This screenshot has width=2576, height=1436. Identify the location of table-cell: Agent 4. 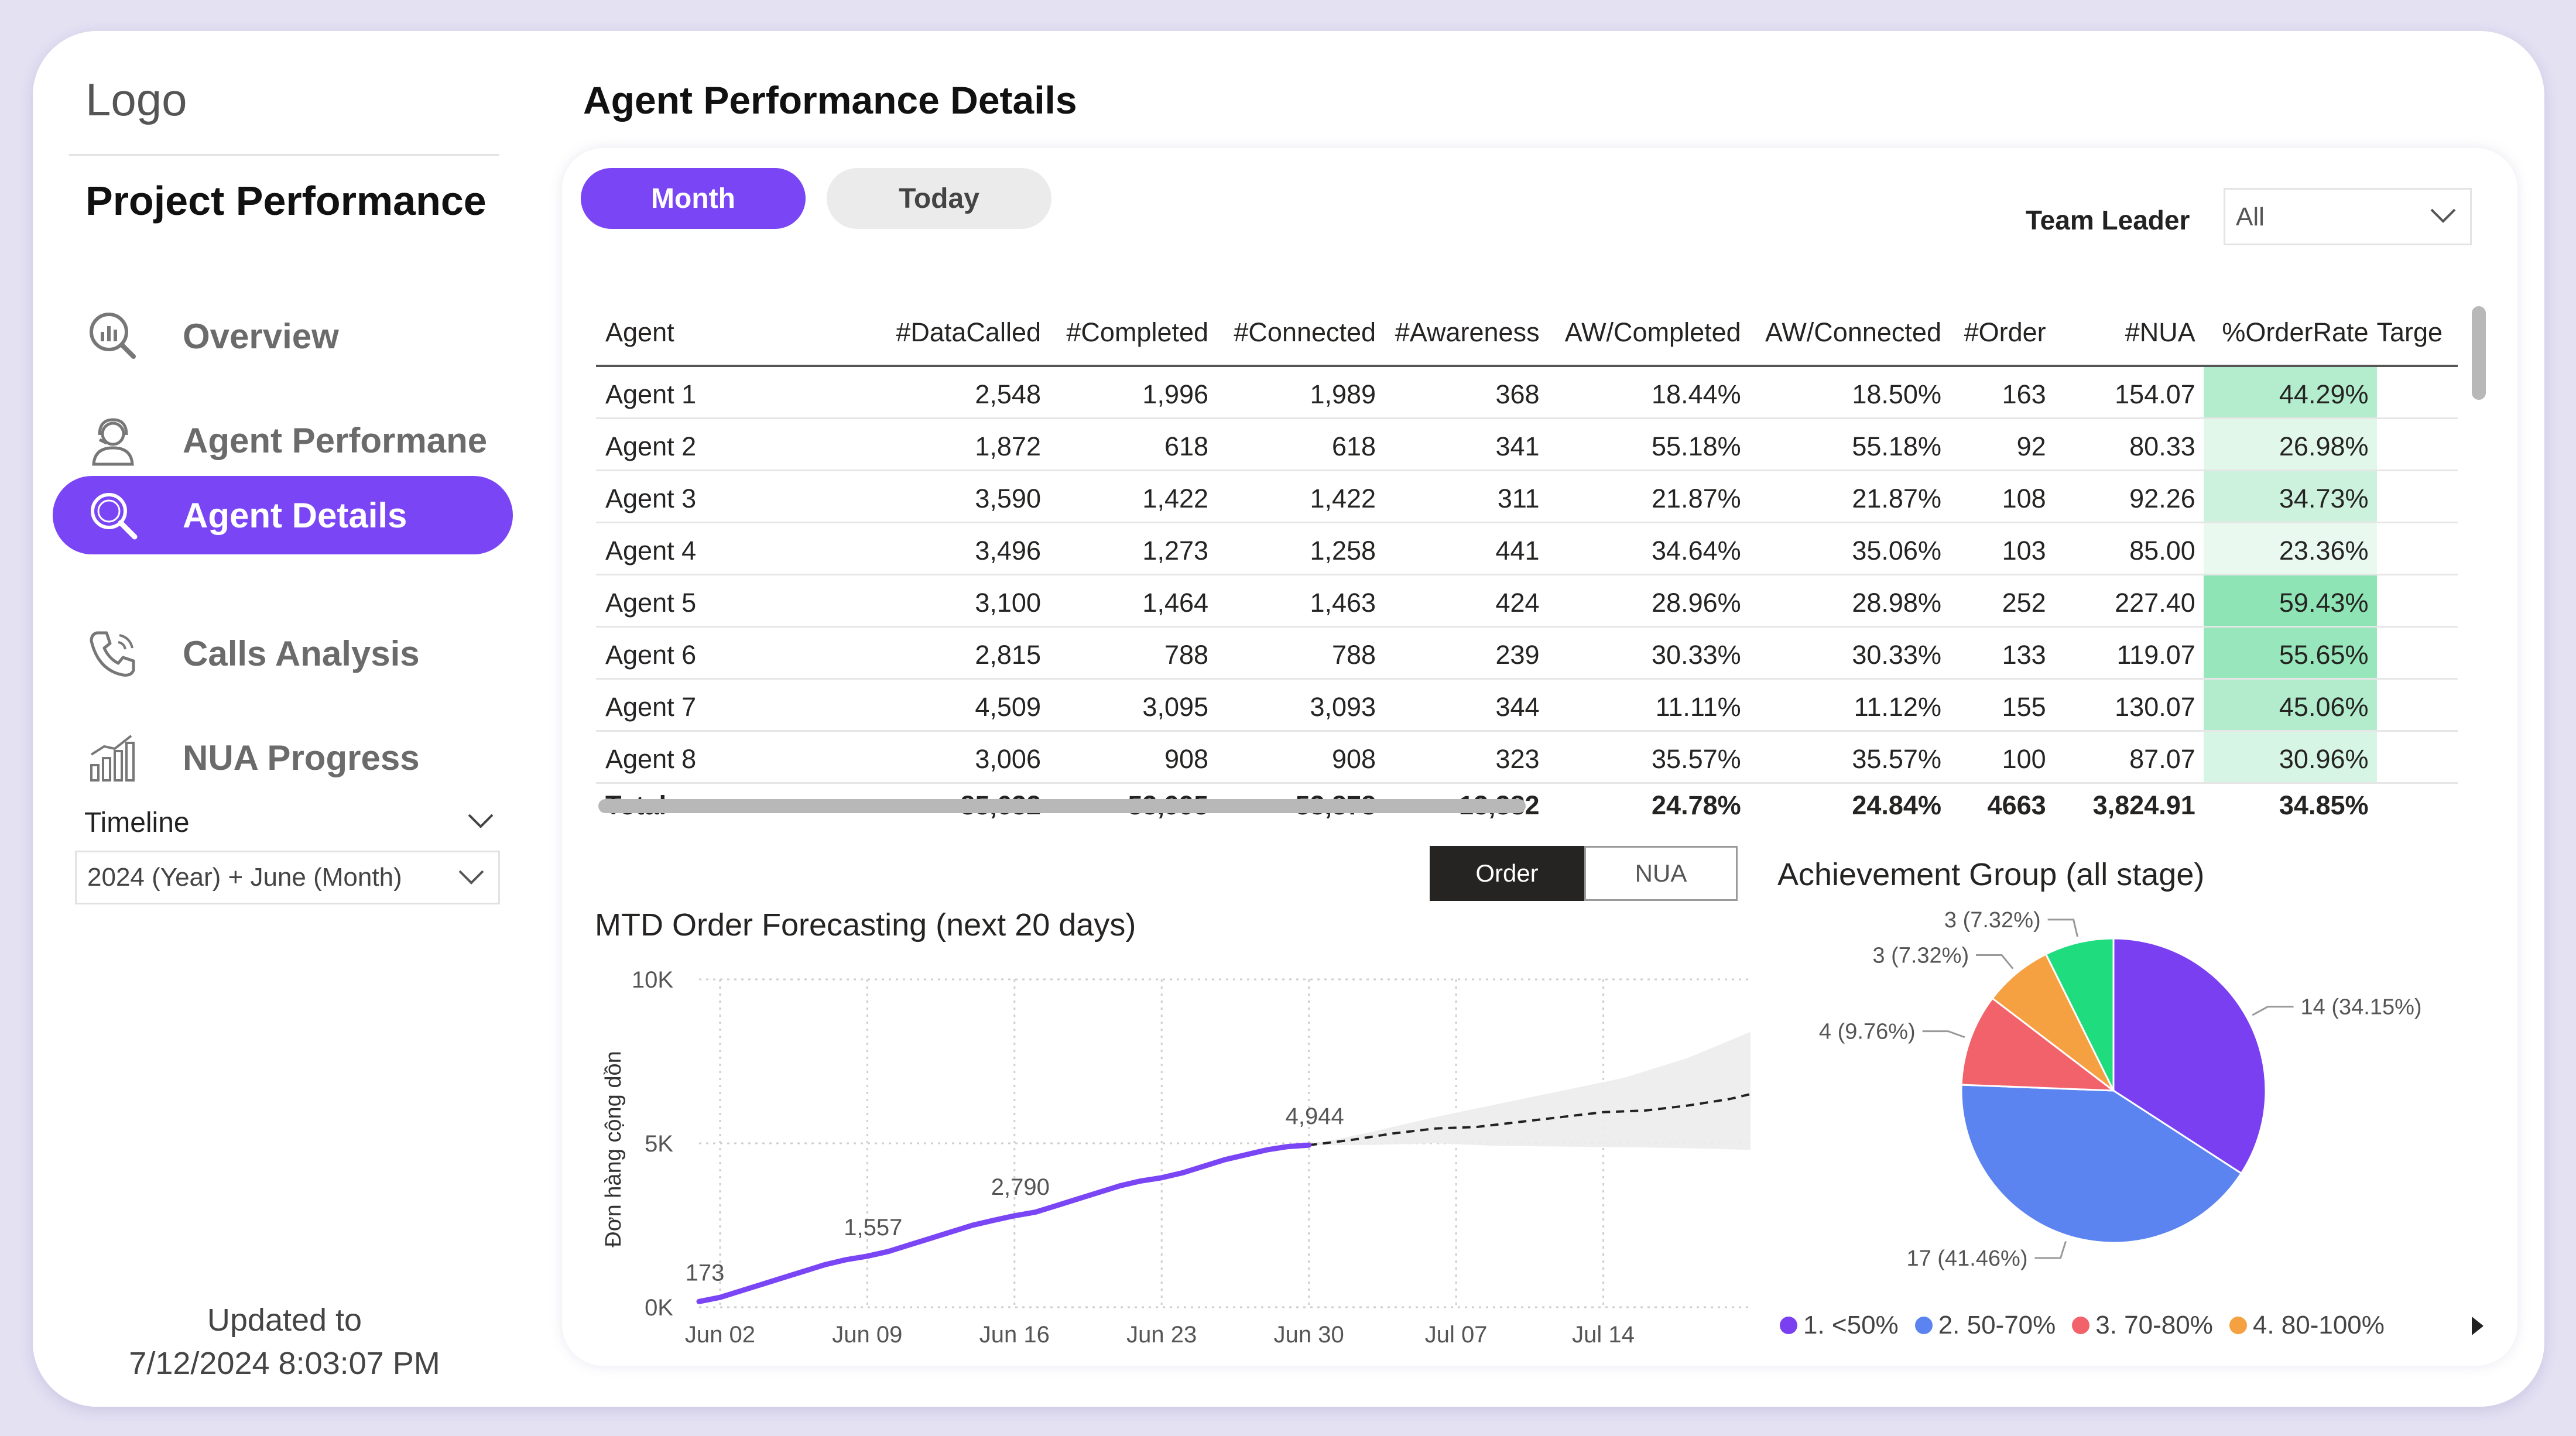
(737, 548).